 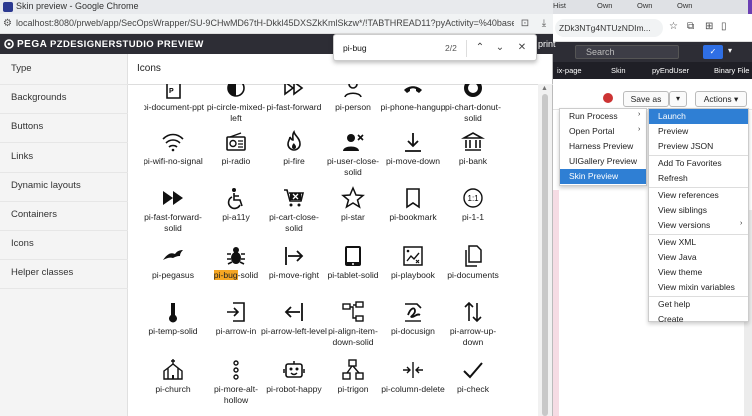 I want to click on circle-mixed-icon, so click(x=236, y=90).